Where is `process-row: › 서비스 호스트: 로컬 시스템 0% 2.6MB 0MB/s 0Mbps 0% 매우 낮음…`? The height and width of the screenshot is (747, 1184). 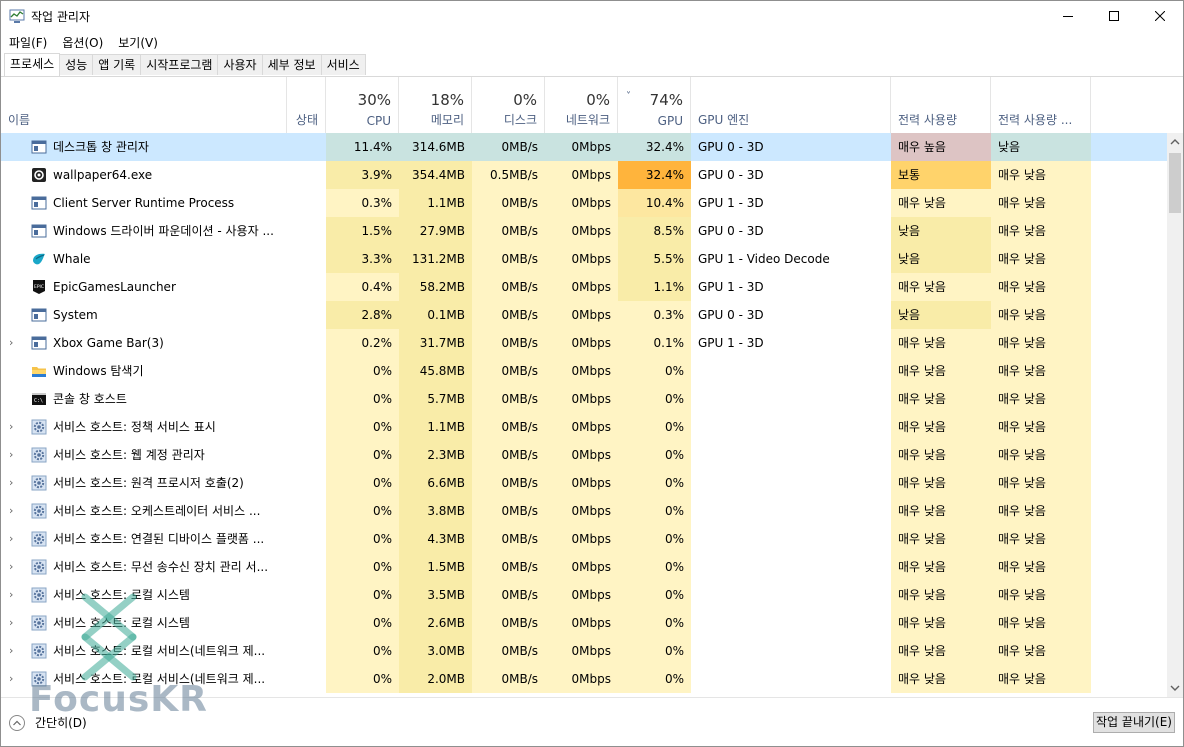 process-row: › 서비스 호스트: 로컬 시스템 0% 2.6MB 0MB/s 0Mbps 0% 매우 낮음… is located at coordinates (584, 623).